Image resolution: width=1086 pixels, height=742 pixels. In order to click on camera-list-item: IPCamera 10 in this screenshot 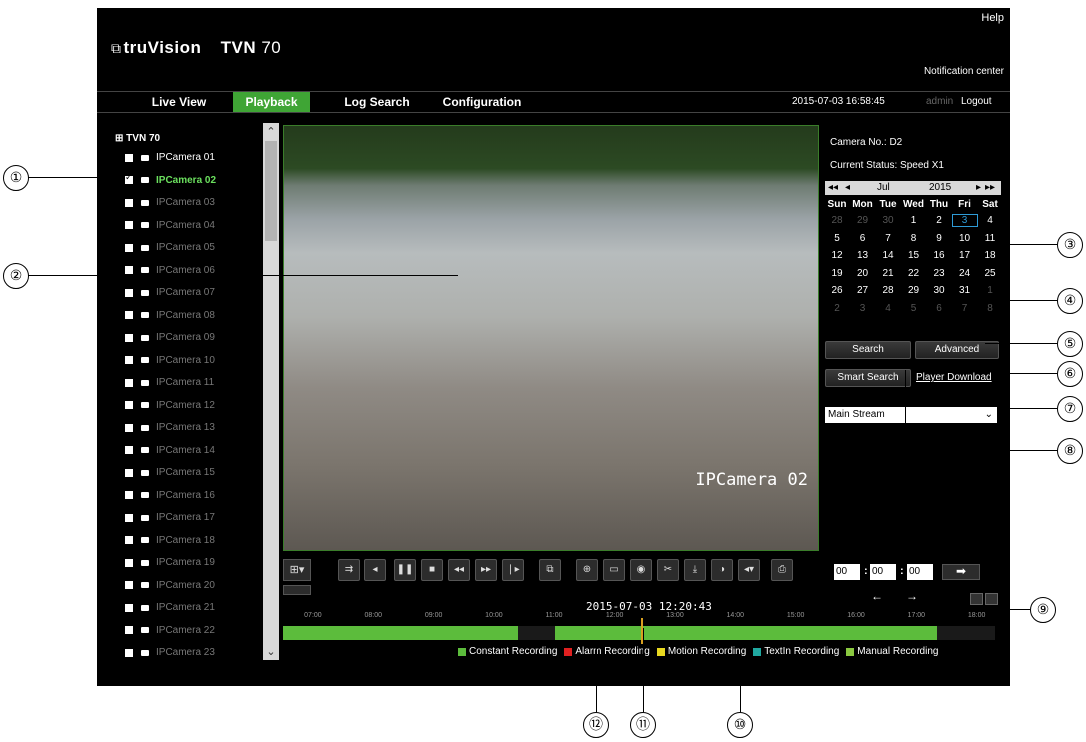, I will do `click(170, 362)`.